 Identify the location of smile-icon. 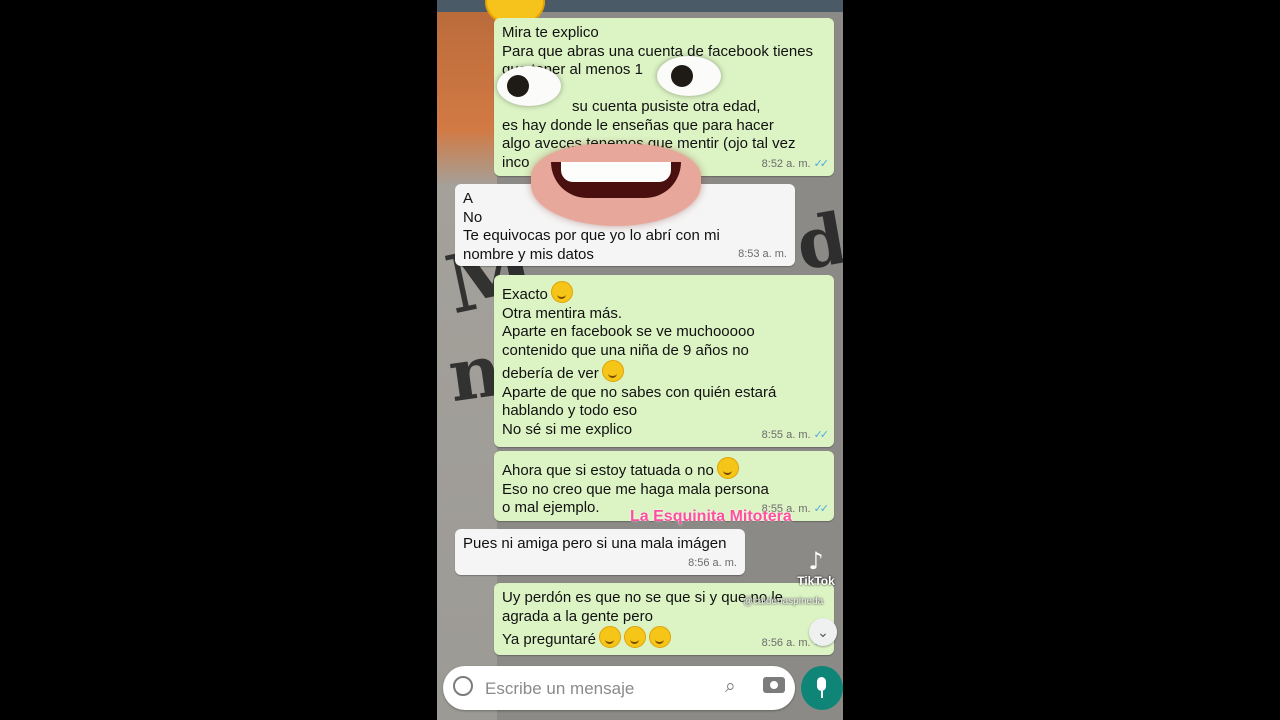
(463, 686).